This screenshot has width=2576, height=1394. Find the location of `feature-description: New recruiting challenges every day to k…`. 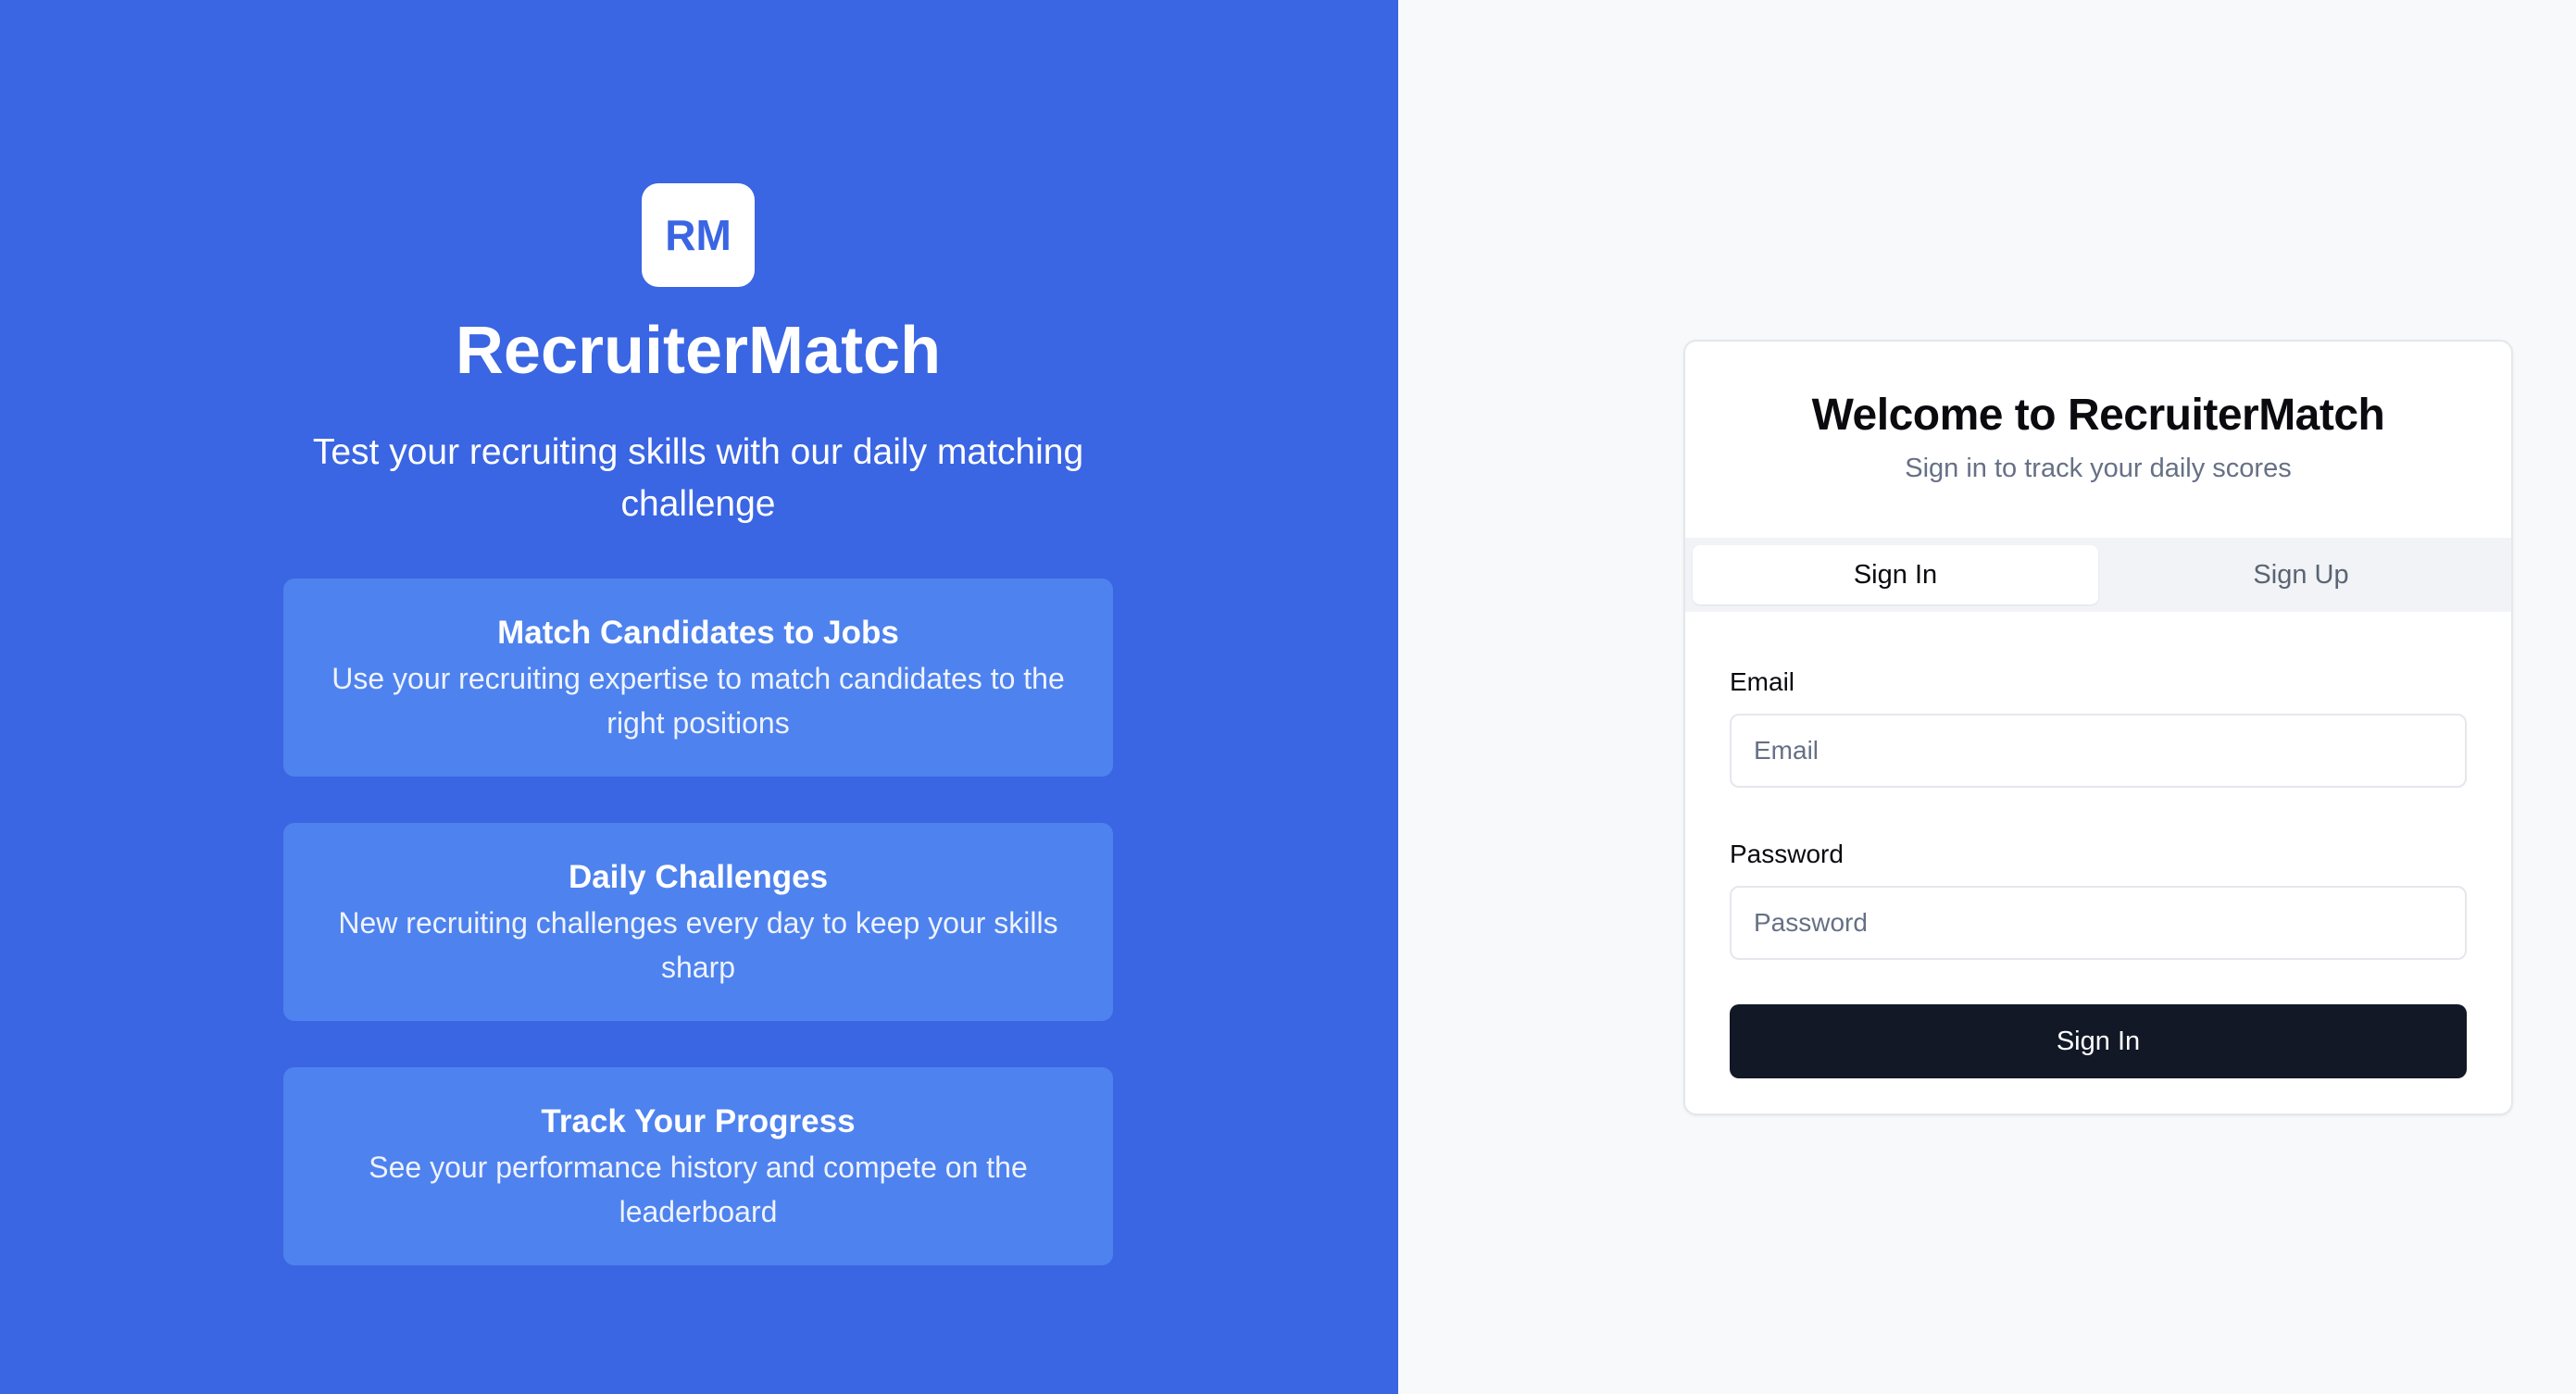

feature-description: New recruiting challenges every day to k… is located at coordinates (698, 945).